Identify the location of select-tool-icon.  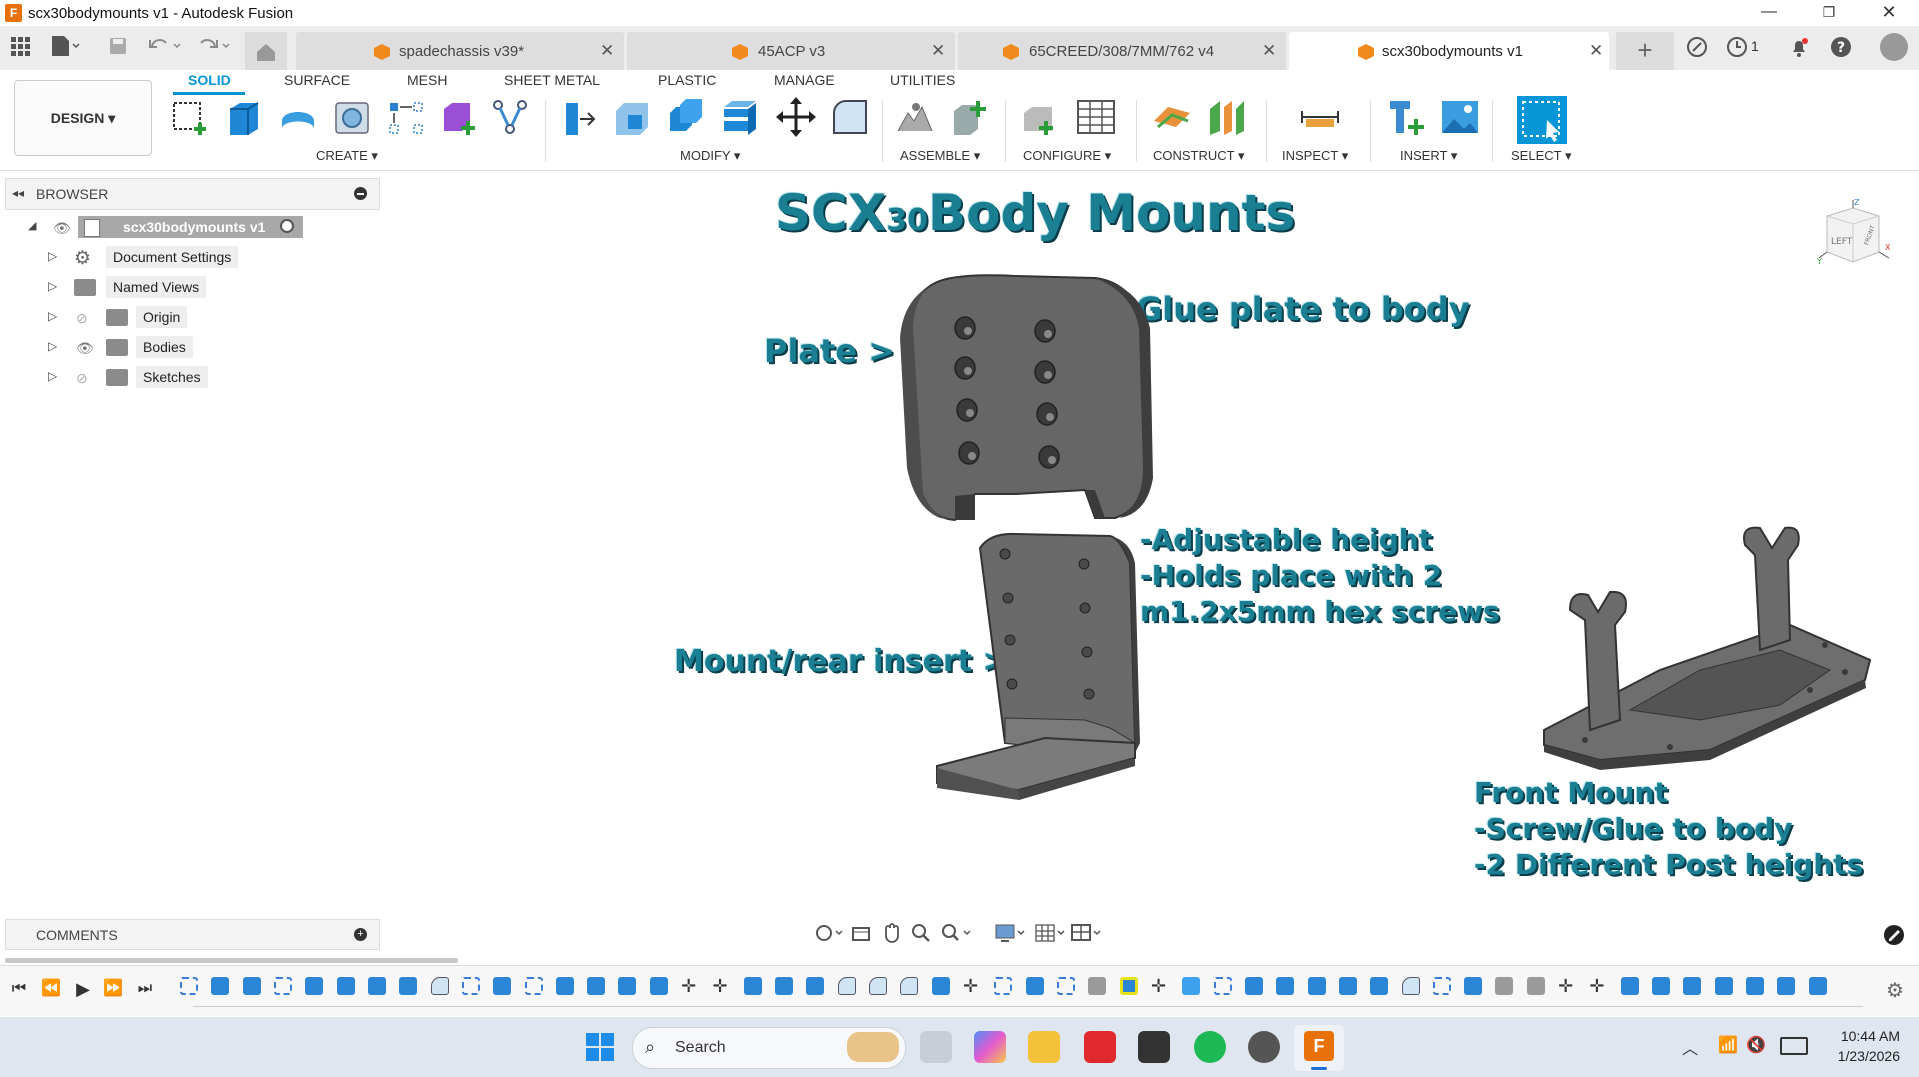
(1542, 120).